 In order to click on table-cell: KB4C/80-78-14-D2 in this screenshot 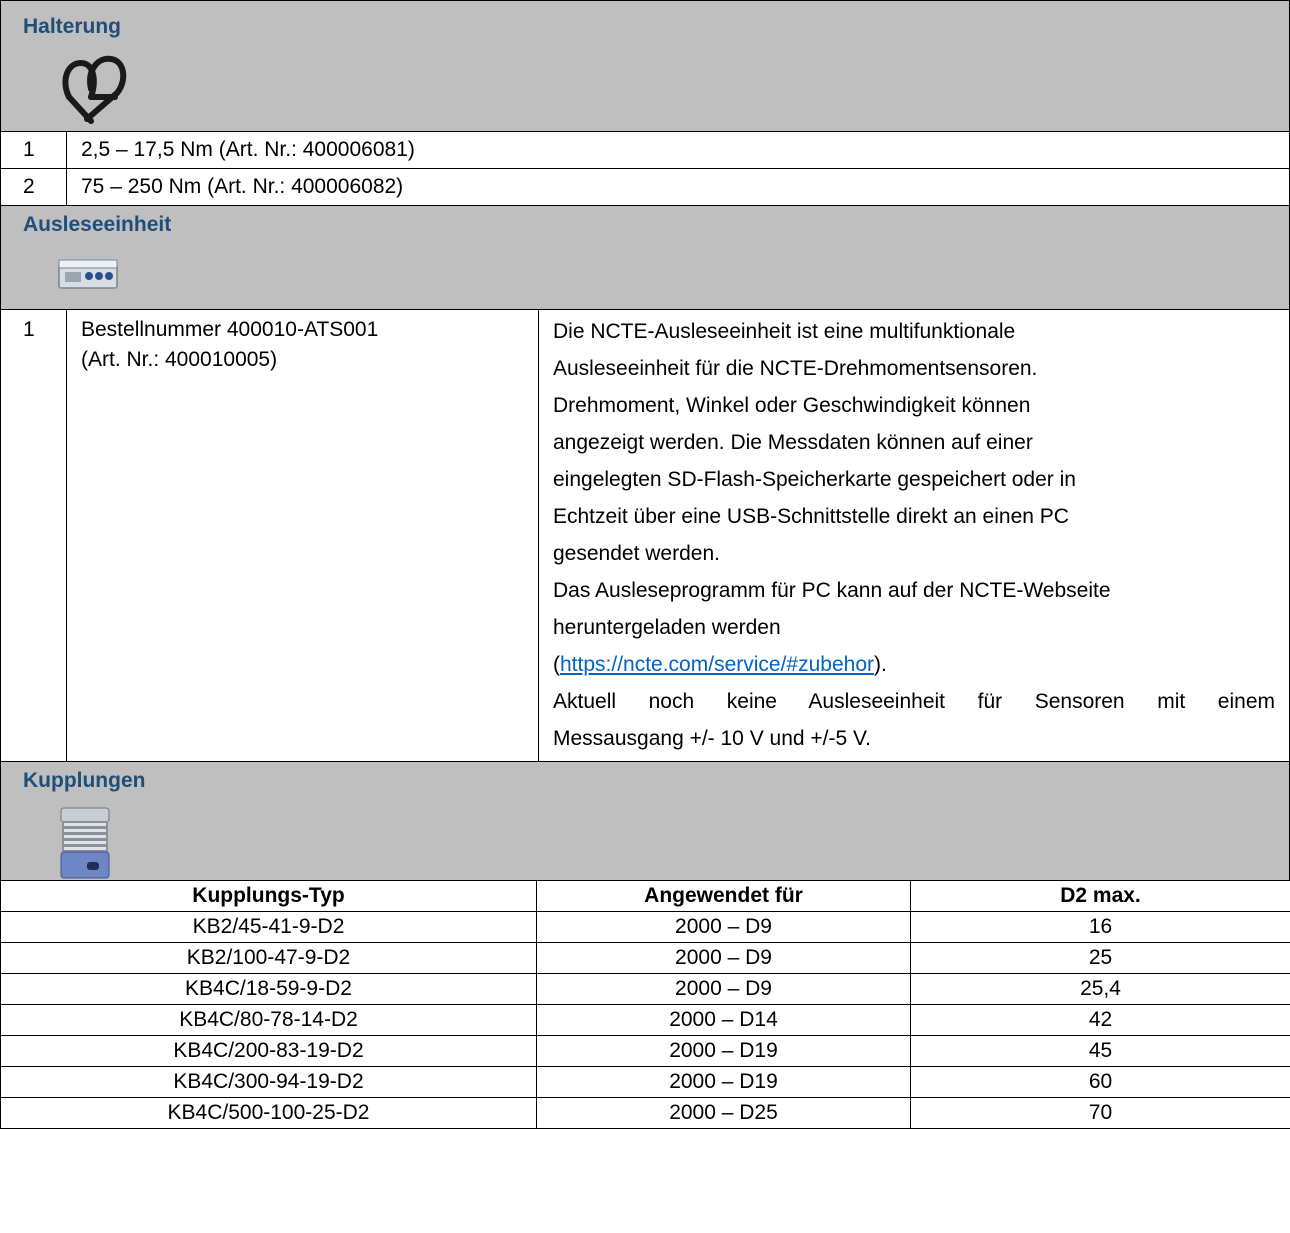, I will do `click(268, 1020)`.